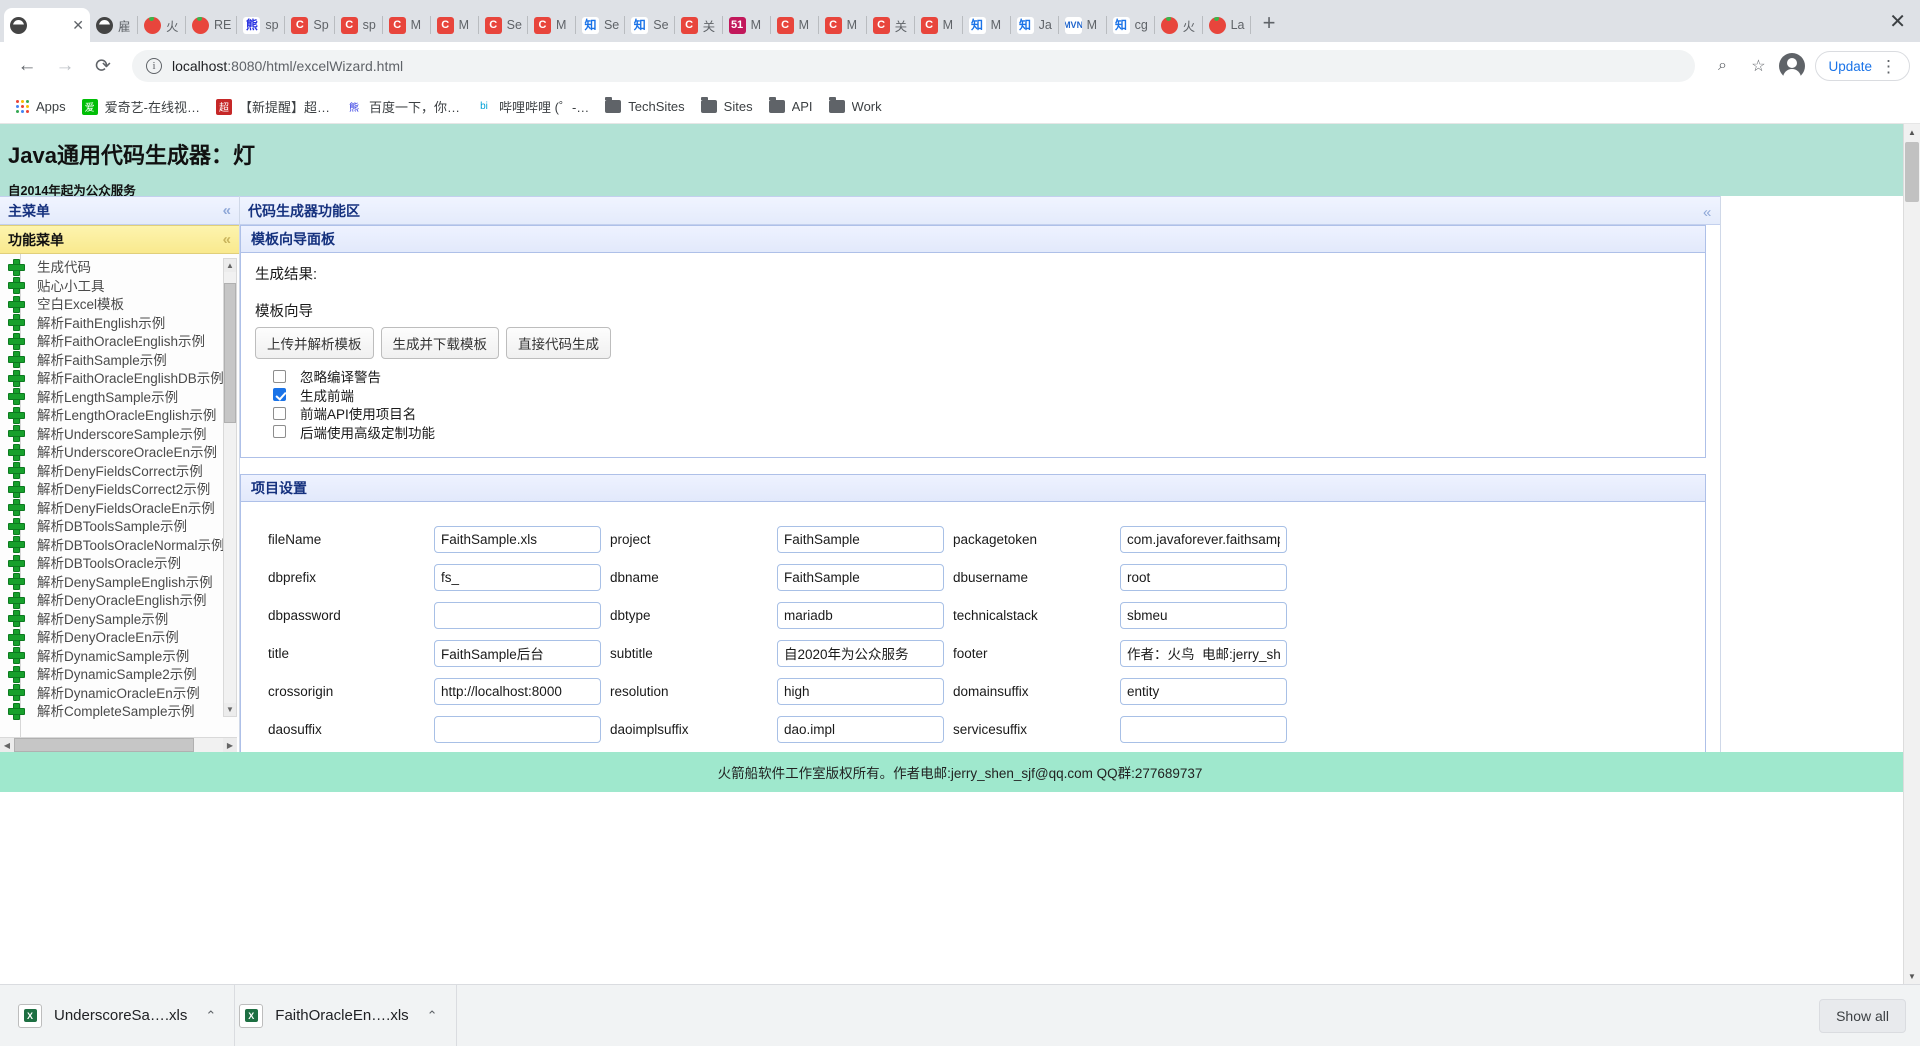 Image resolution: width=1920 pixels, height=1046 pixels. What do you see at coordinates (123, 451) in the screenshot?
I see `sidebar-menu-item: 解析UnderscoreOracleEn示例` at bounding box center [123, 451].